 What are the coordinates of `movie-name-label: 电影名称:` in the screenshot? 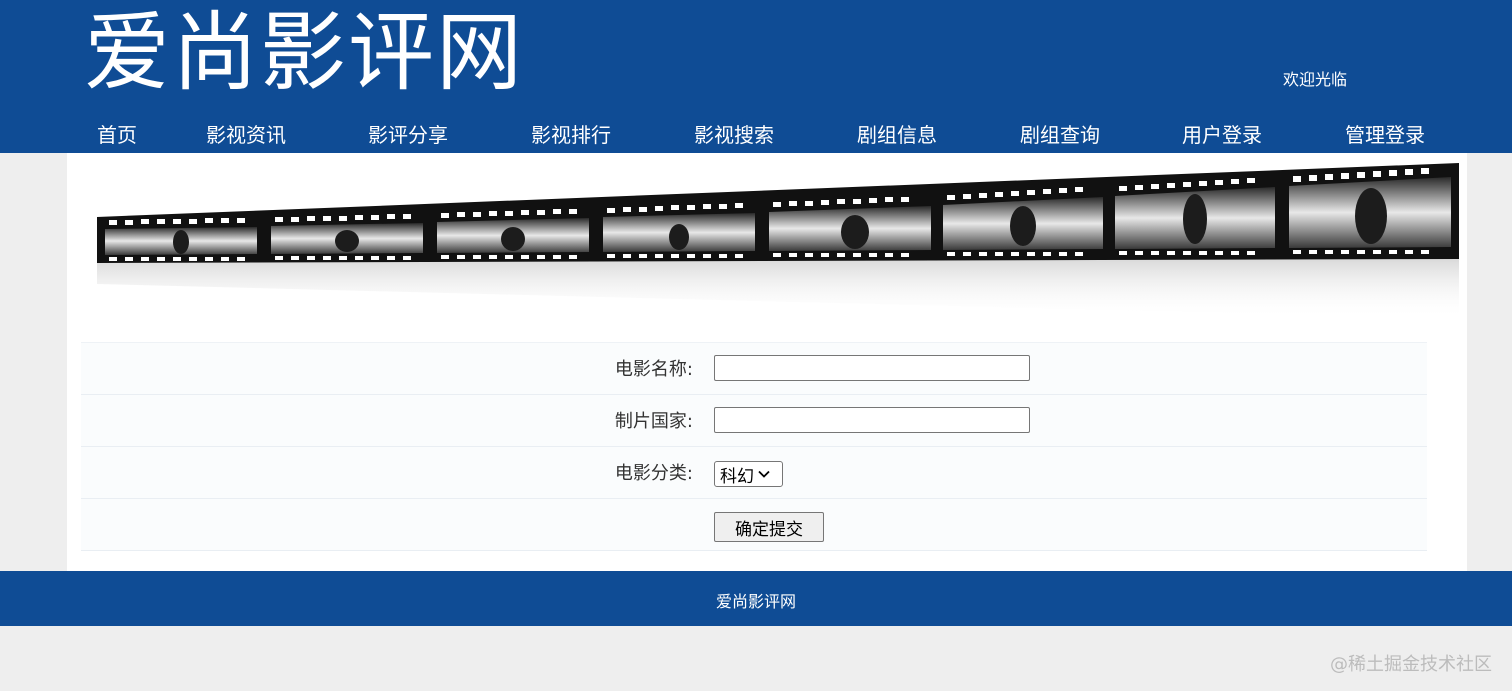 It's located at (653, 369).